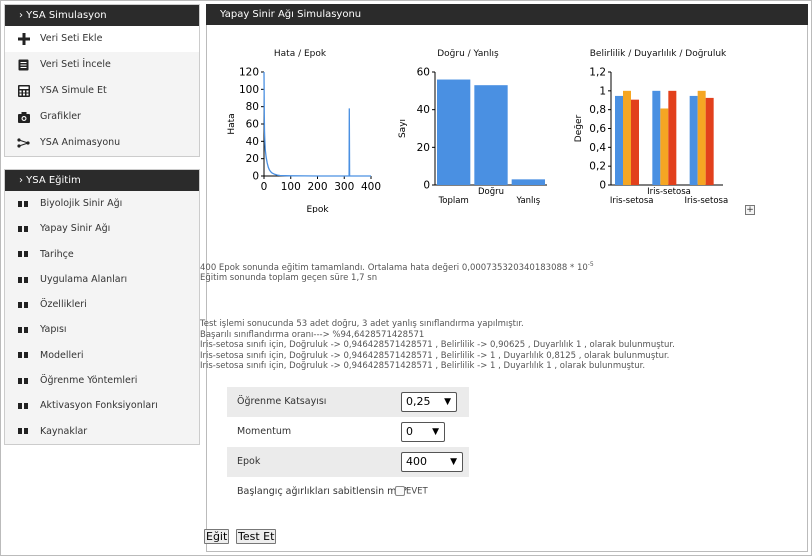 Image resolution: width=812 pixels, height=556 pixels. What do you see at coordinates (102, 117) in the screenshot?
I see `sidebar-item-charts: Grafikler` at bounding box center [102, 117].